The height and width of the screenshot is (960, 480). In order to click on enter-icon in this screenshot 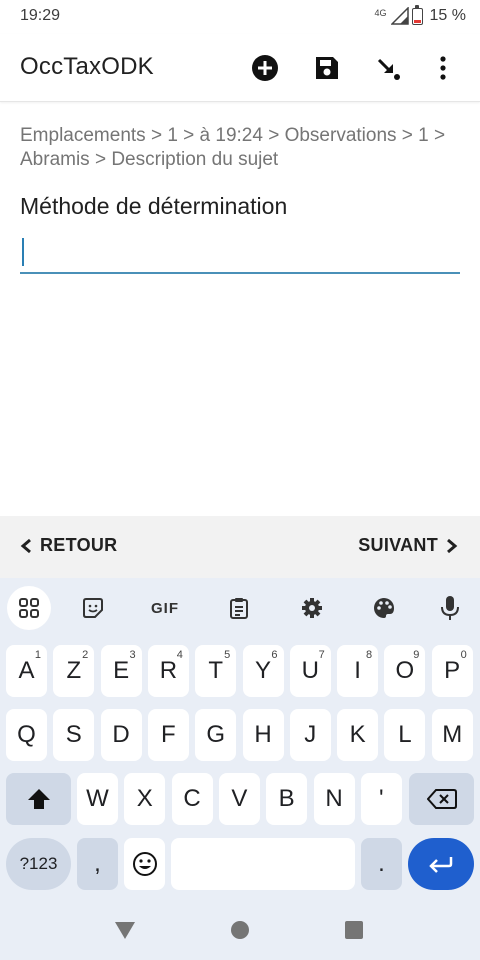, I will do `click(441, 865)`.